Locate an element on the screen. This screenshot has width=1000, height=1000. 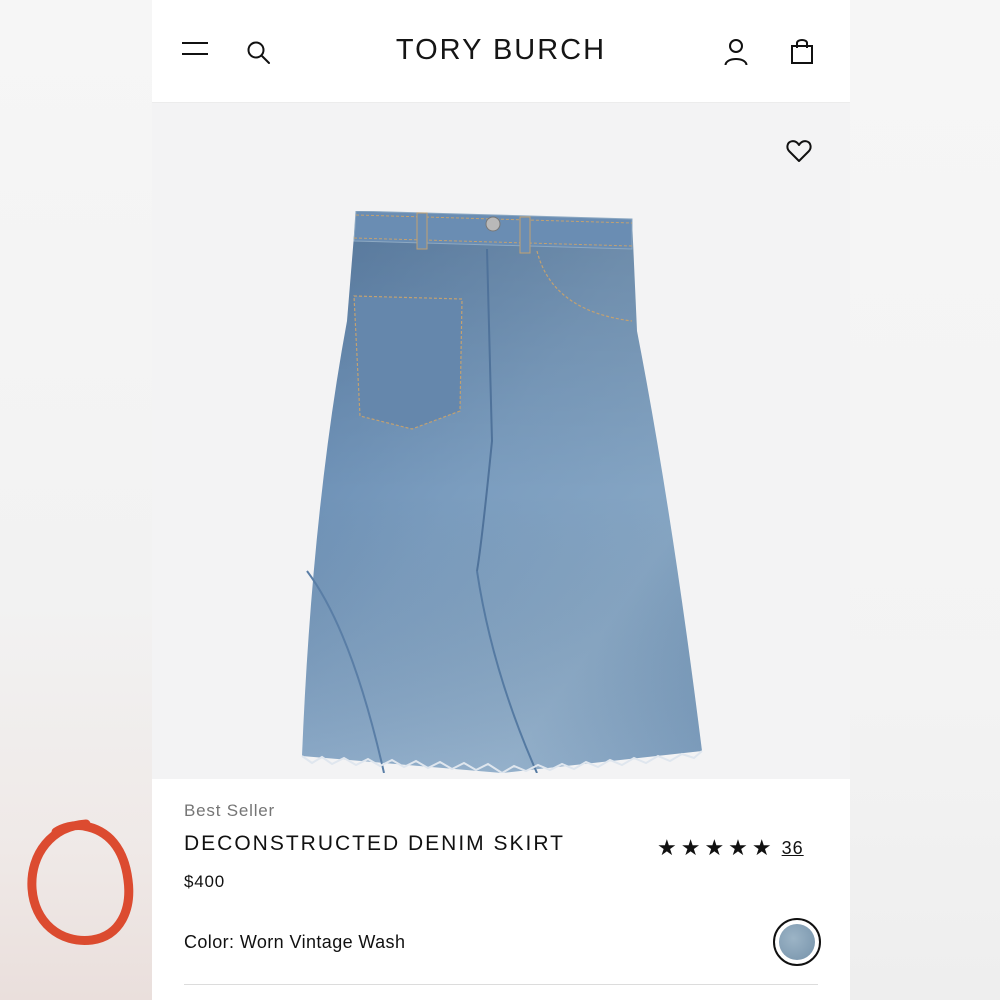
review-count-link: 36 is located at coordinates (793, 848).